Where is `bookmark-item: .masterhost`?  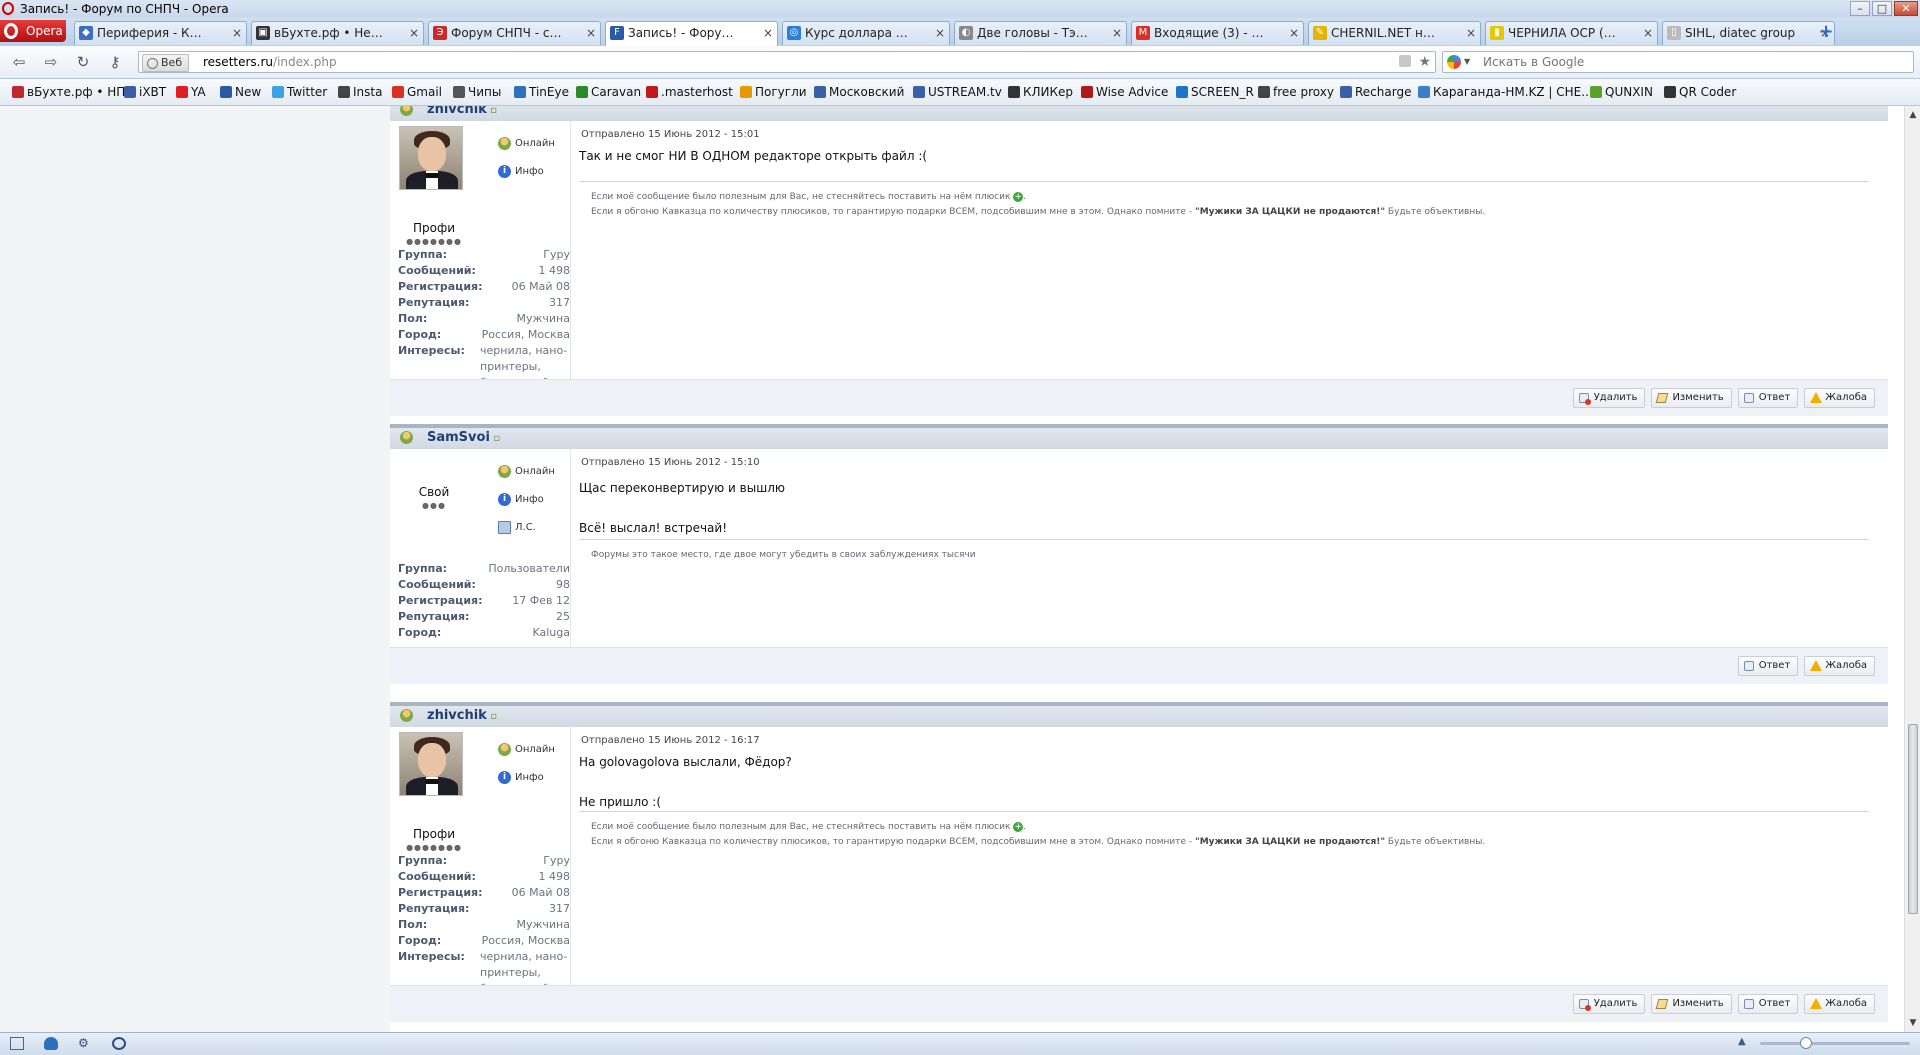
bookmark-item: .masterhost is located at coordinates (689, 92).